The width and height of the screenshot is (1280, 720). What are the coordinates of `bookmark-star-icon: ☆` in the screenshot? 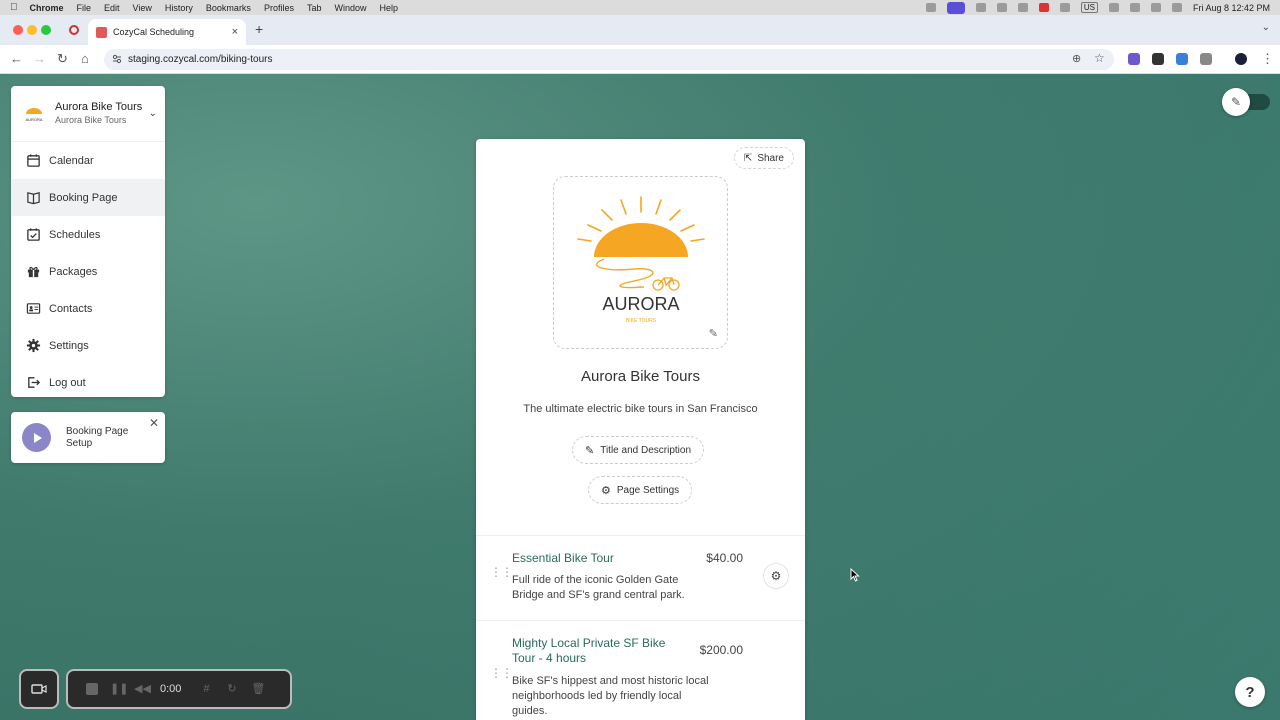 It's located at (1099, 58).